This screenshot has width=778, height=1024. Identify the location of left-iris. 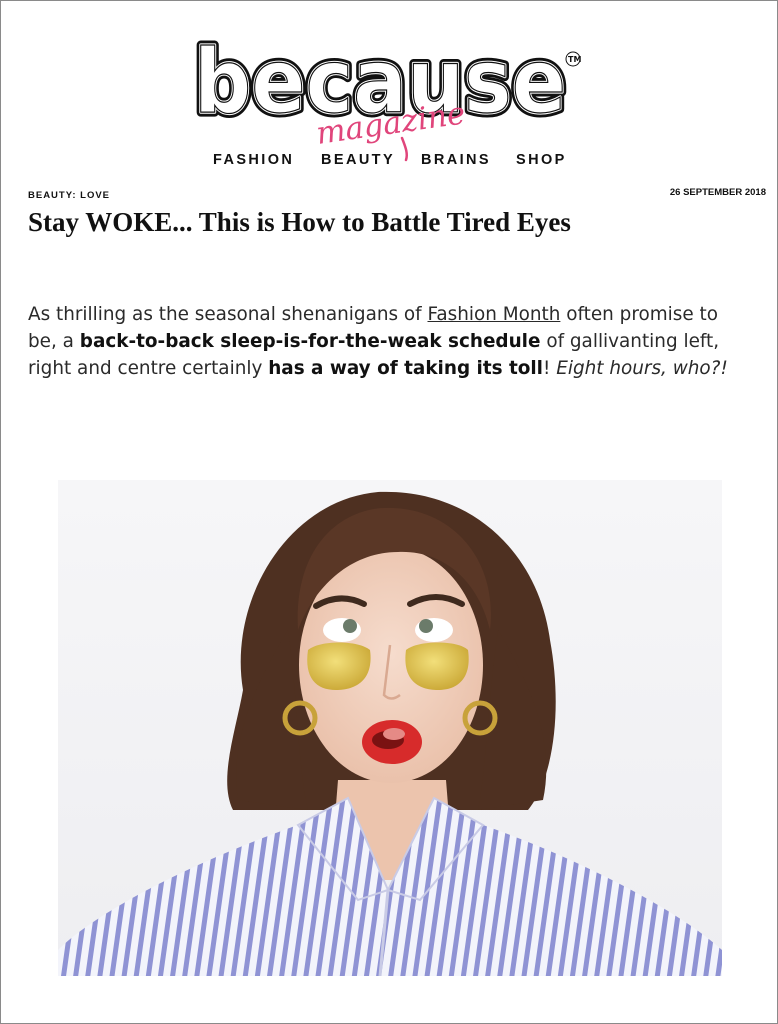
(350, 626).